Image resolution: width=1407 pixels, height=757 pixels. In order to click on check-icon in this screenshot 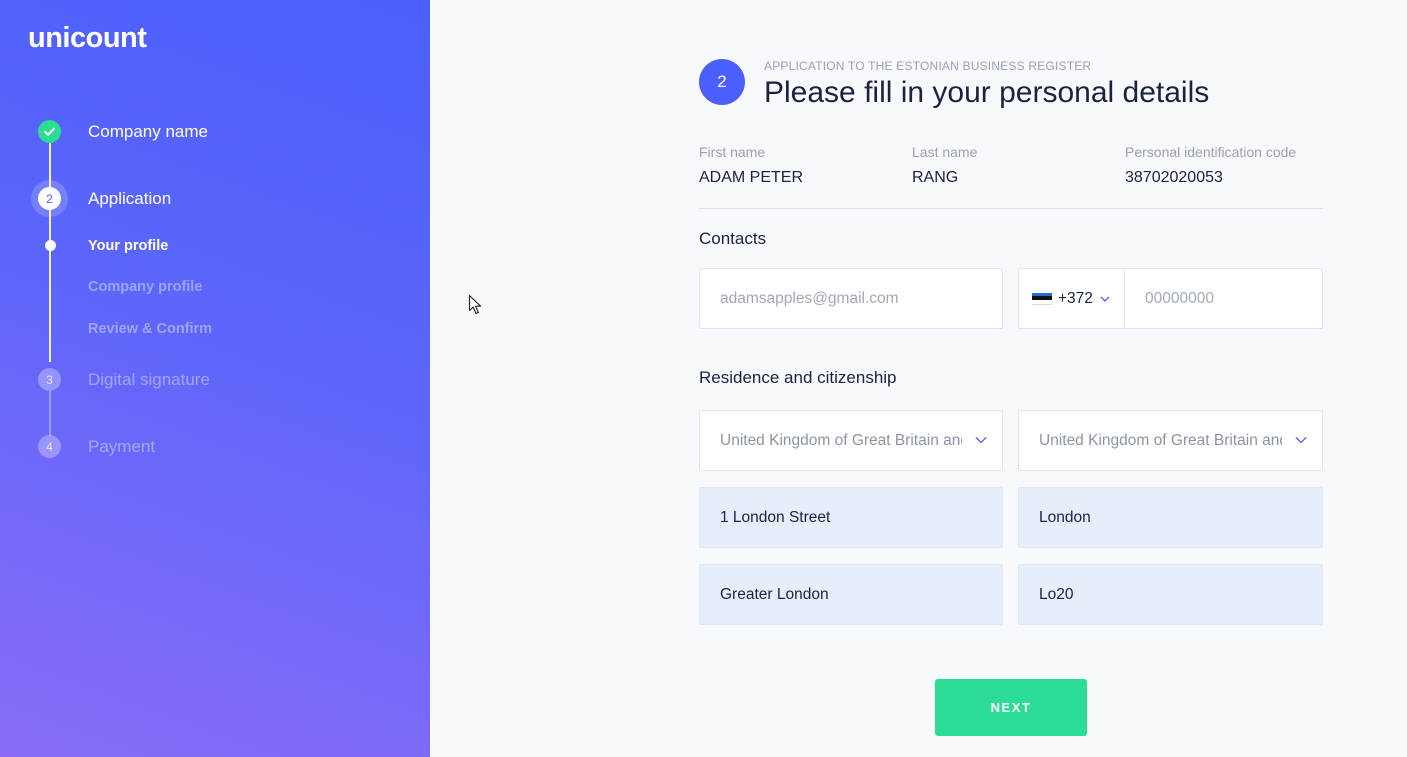, I will do `click(49, 131)`.